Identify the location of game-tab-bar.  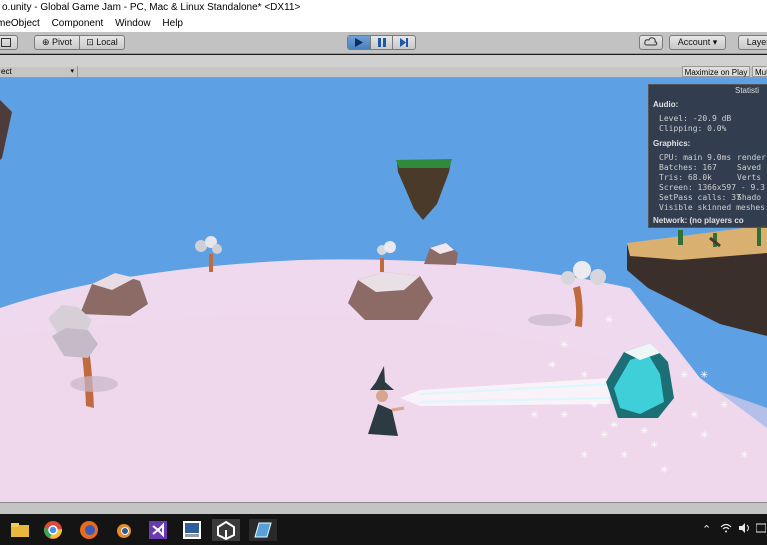
(383, 61).